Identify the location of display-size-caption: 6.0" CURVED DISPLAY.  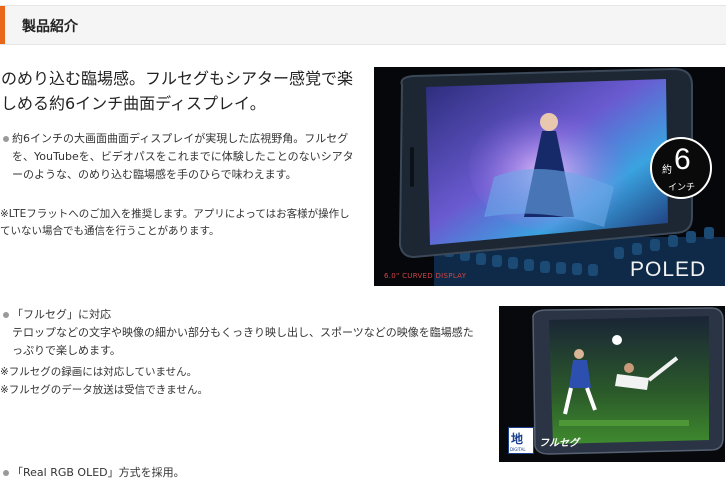
(425, 276).